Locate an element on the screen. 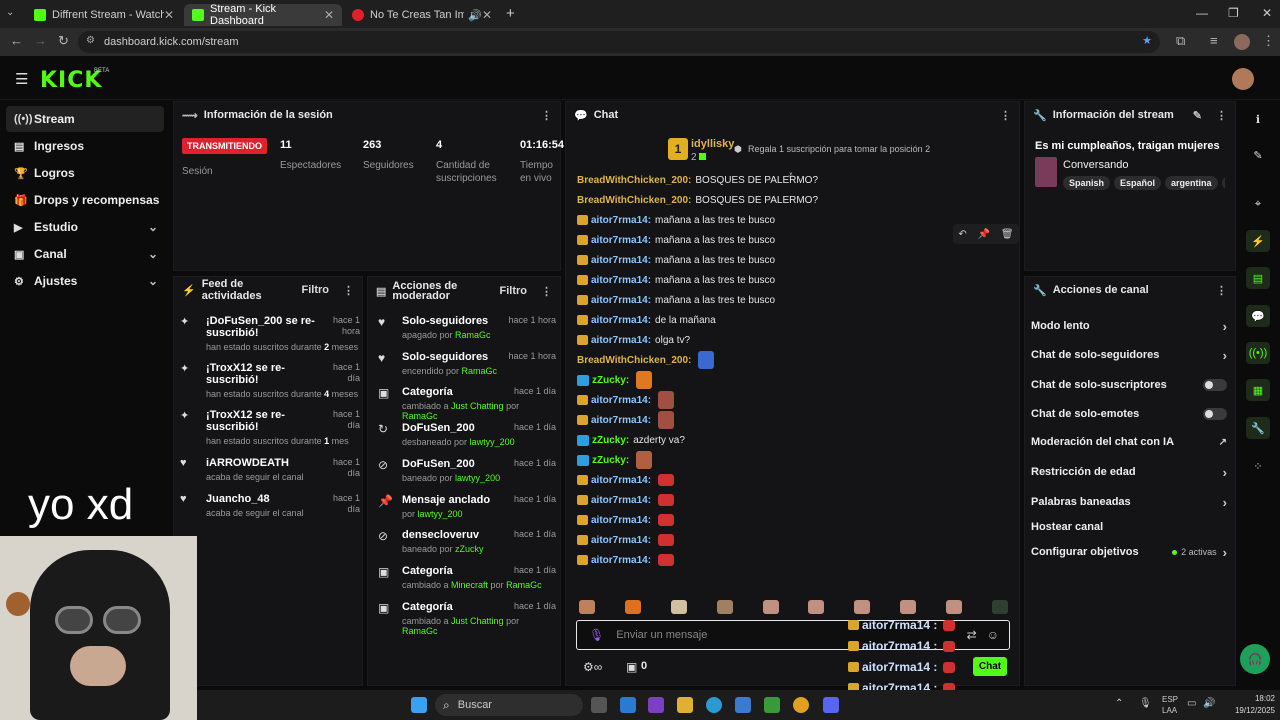 The height and width of the screenshot is (720, 1280). maximize-icon: ❐ is located at coordinates (1233, 13).